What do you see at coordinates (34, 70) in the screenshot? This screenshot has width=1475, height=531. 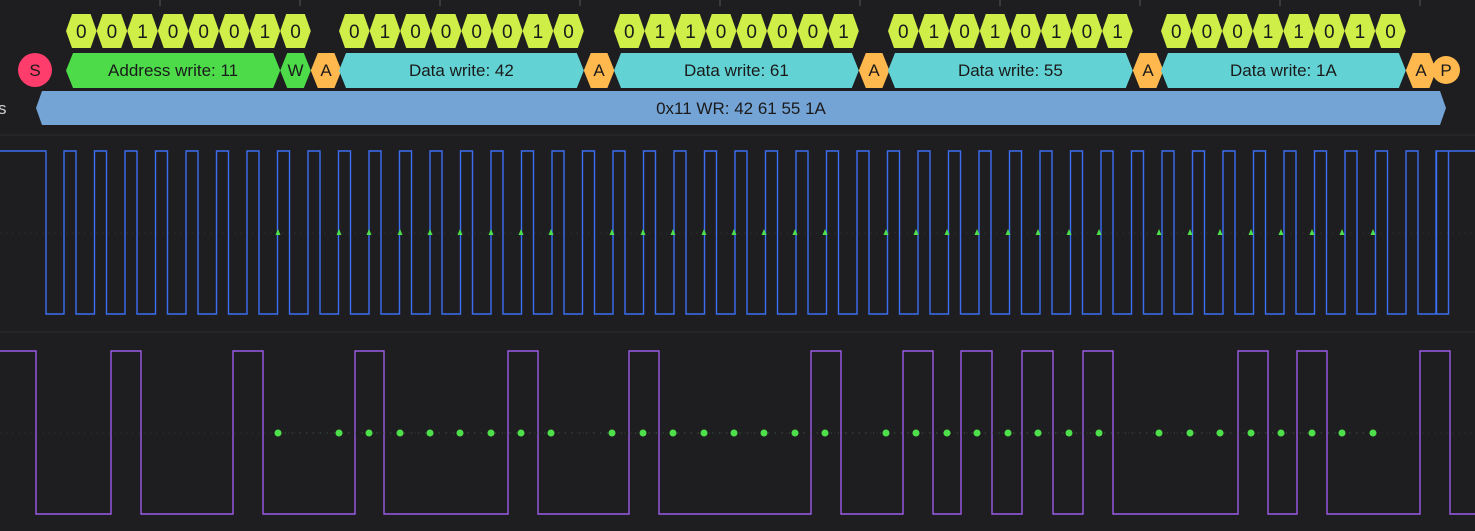 I see `start-marker-label: S` at bounding box center [34, 70].